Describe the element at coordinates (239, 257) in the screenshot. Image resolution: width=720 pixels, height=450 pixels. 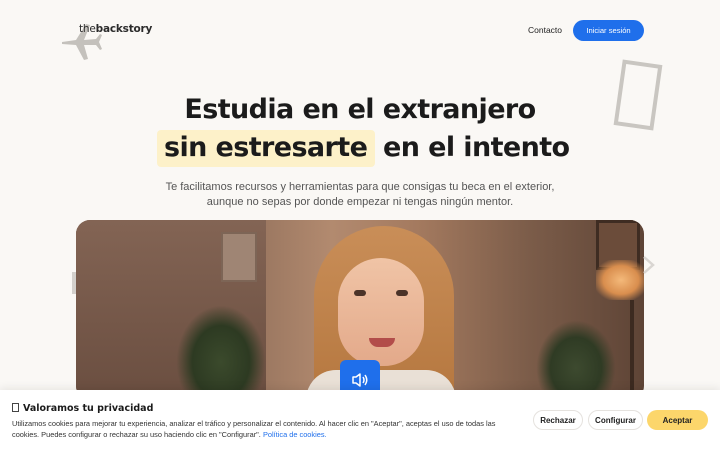
I see `video-poster` at that location.